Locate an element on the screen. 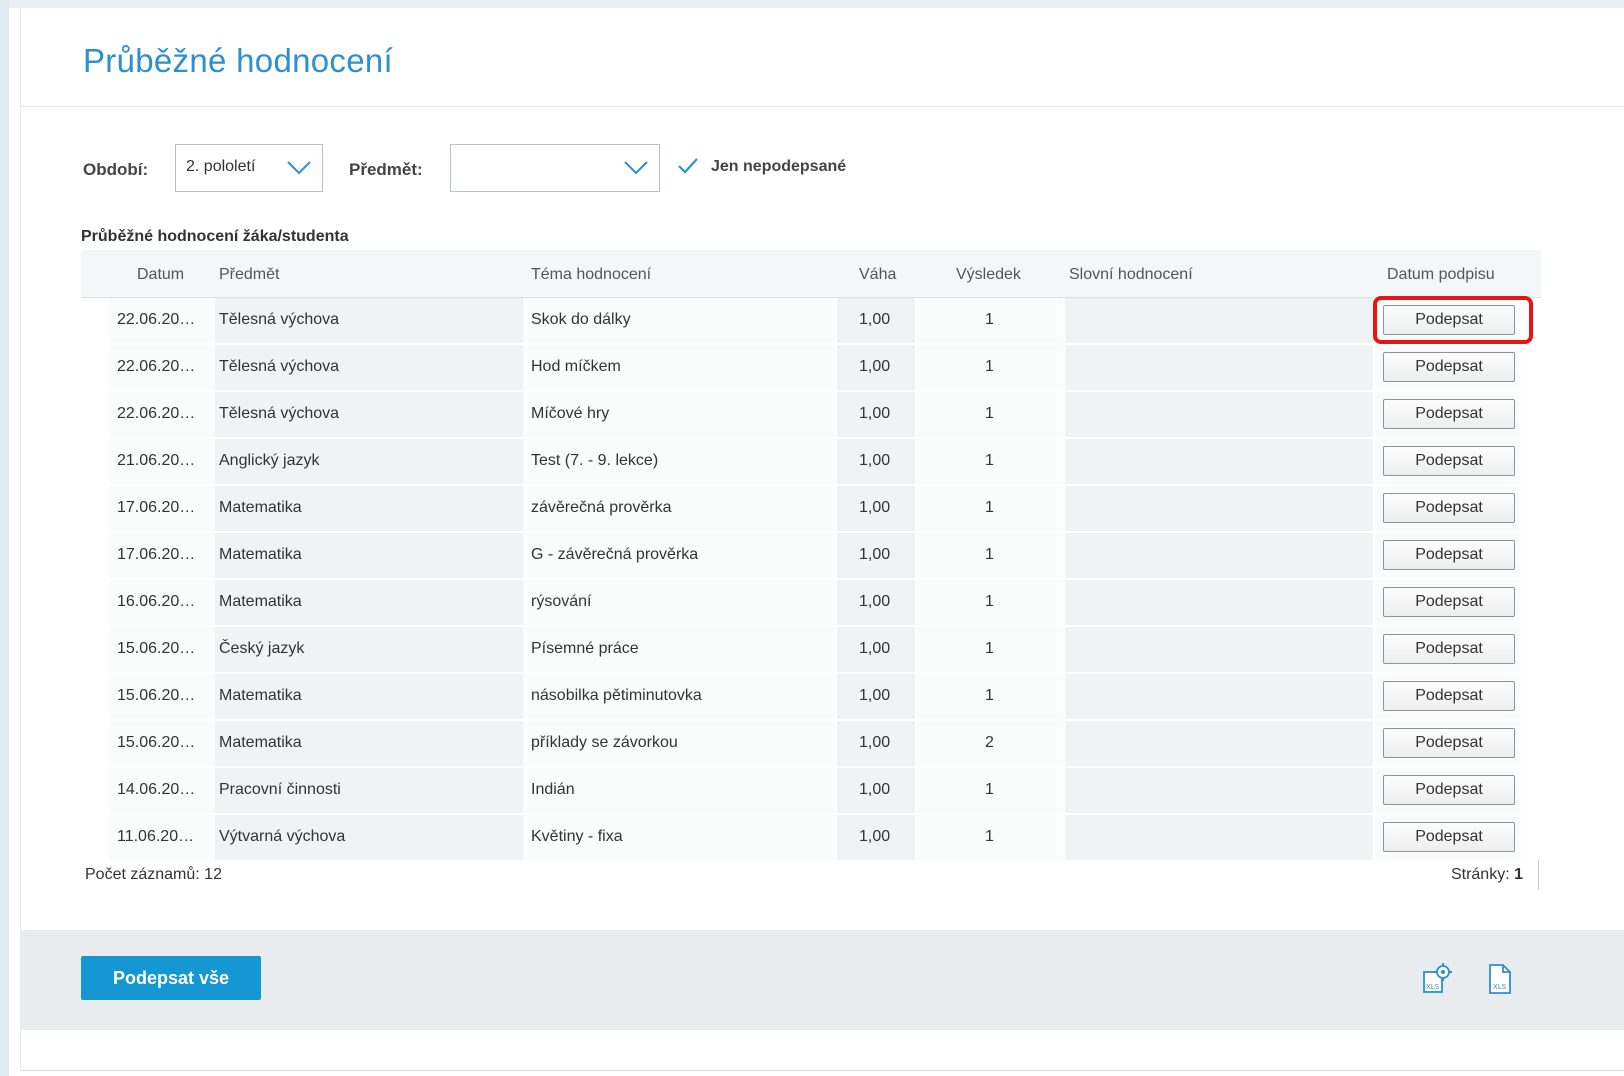 Image resolution: width=1624 pixels, height=1076 pixels. cell-result-text: 2 is located at coordinates (989, 742).